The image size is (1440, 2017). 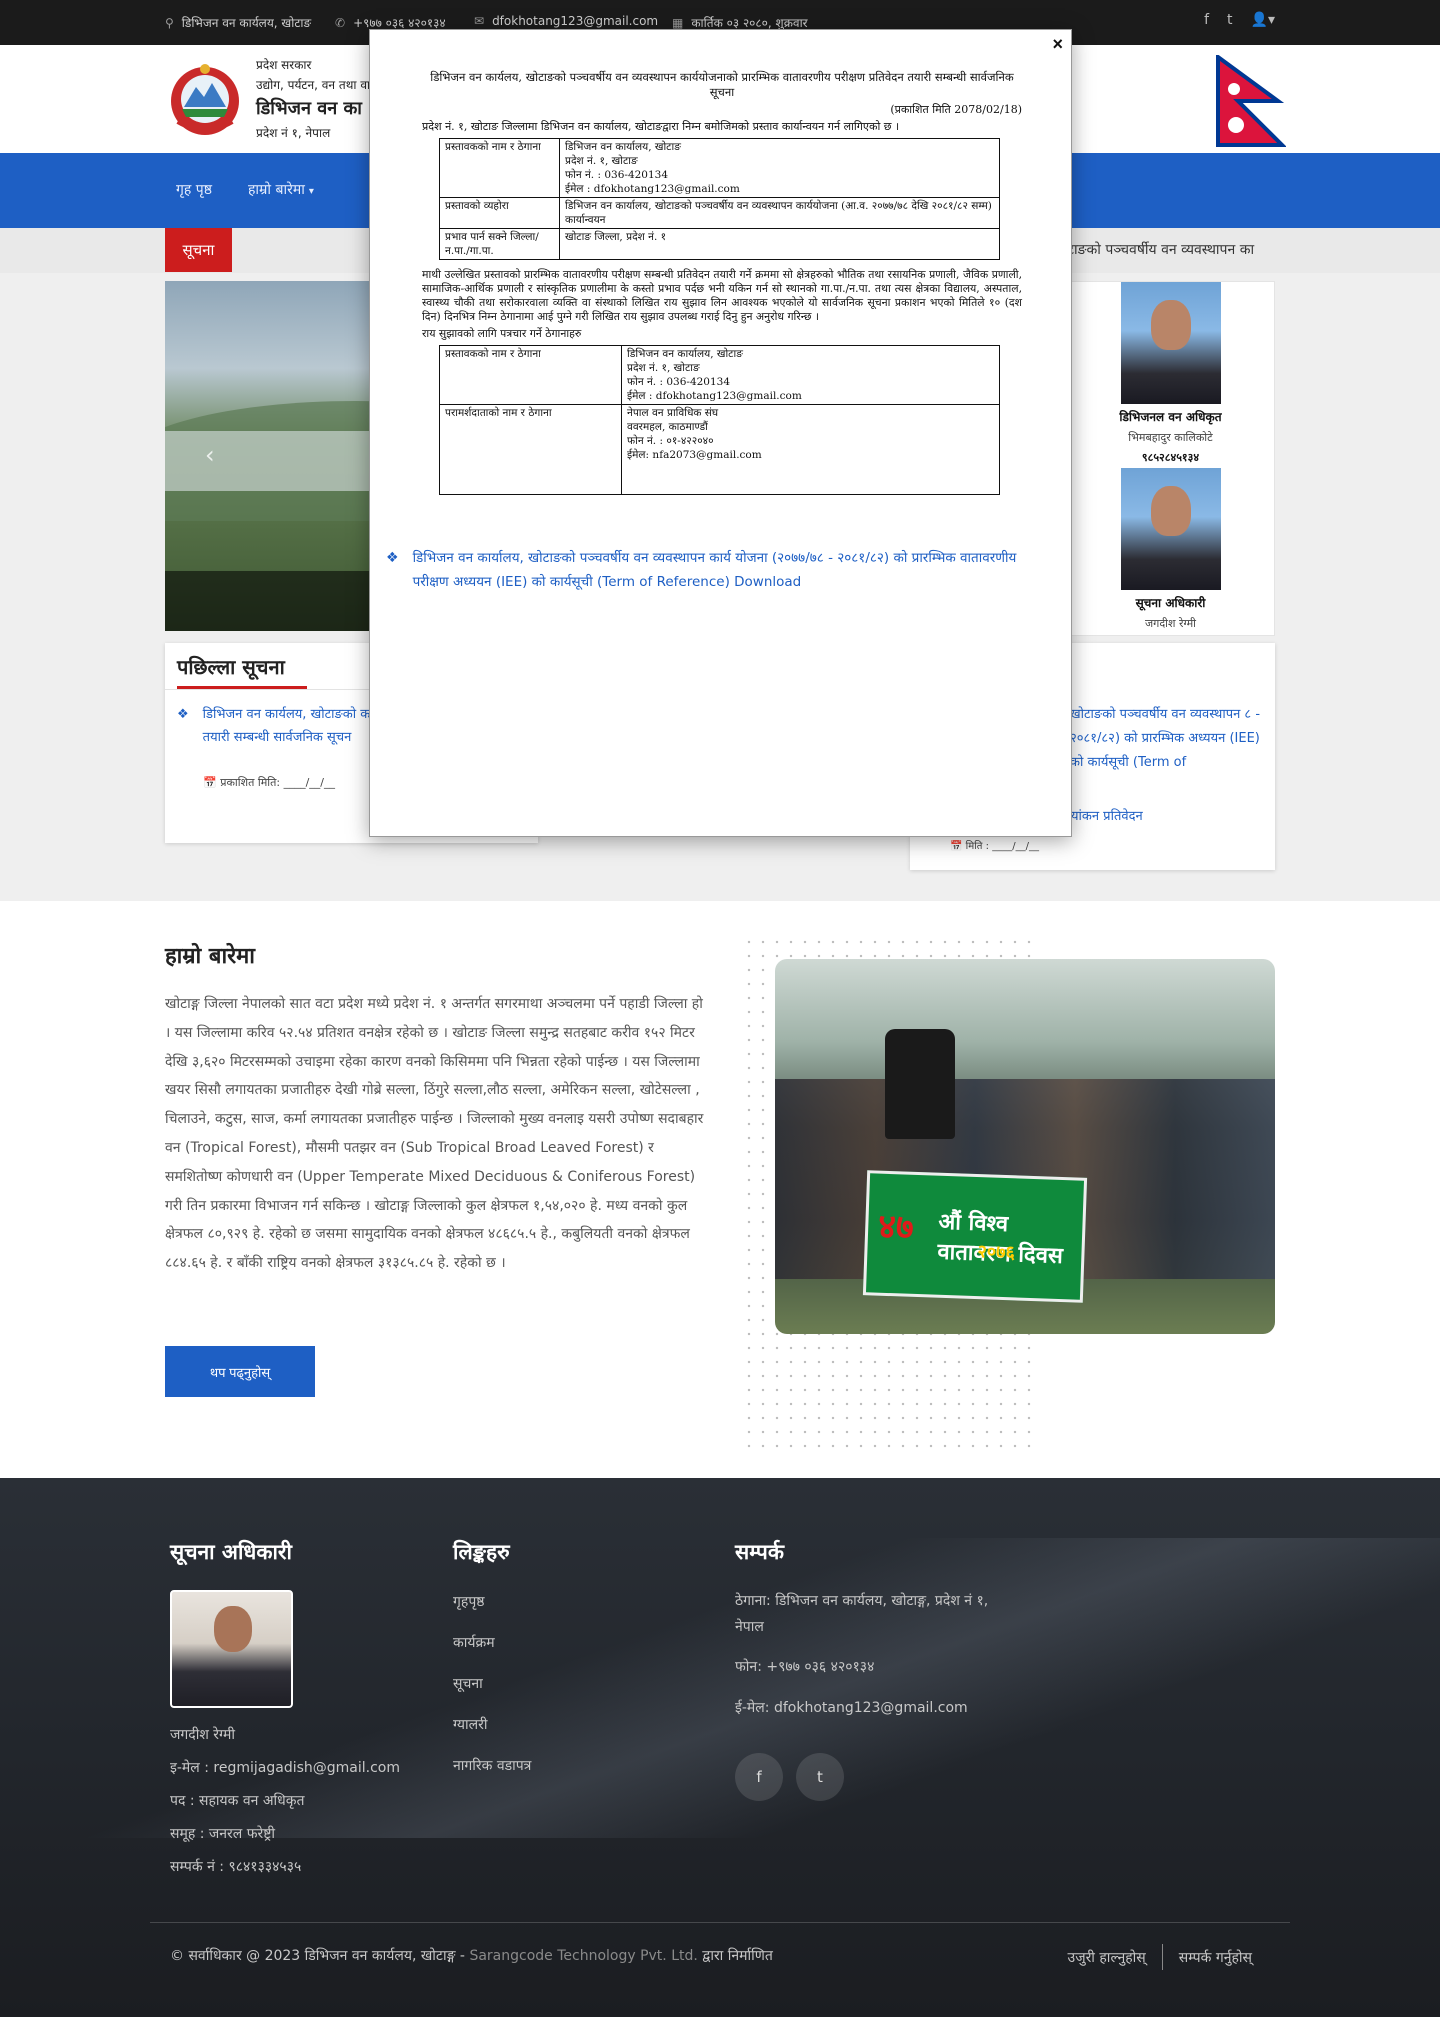 I want to click on footer-link-gallery: ग्यालरी, so click(x=470, y=1724).